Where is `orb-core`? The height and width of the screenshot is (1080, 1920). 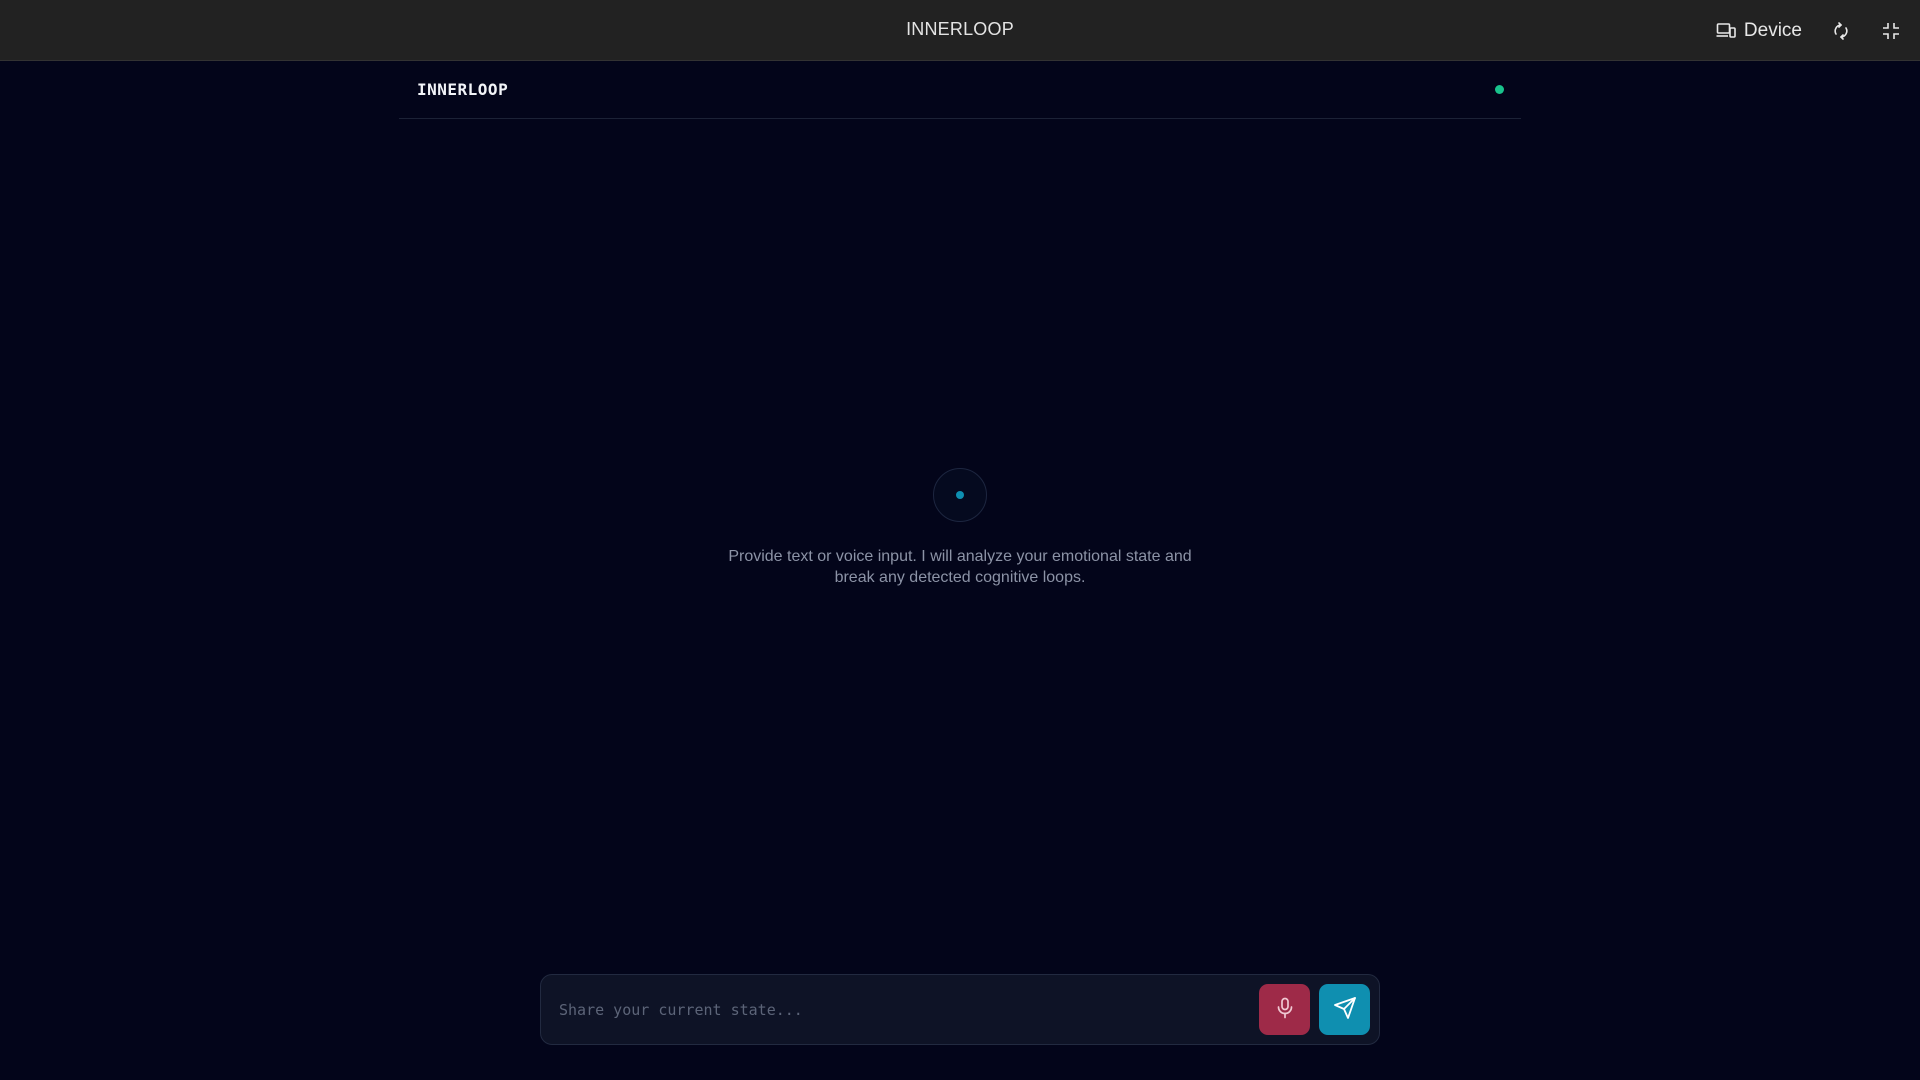 orb-core is located at coordinates (960, 495).